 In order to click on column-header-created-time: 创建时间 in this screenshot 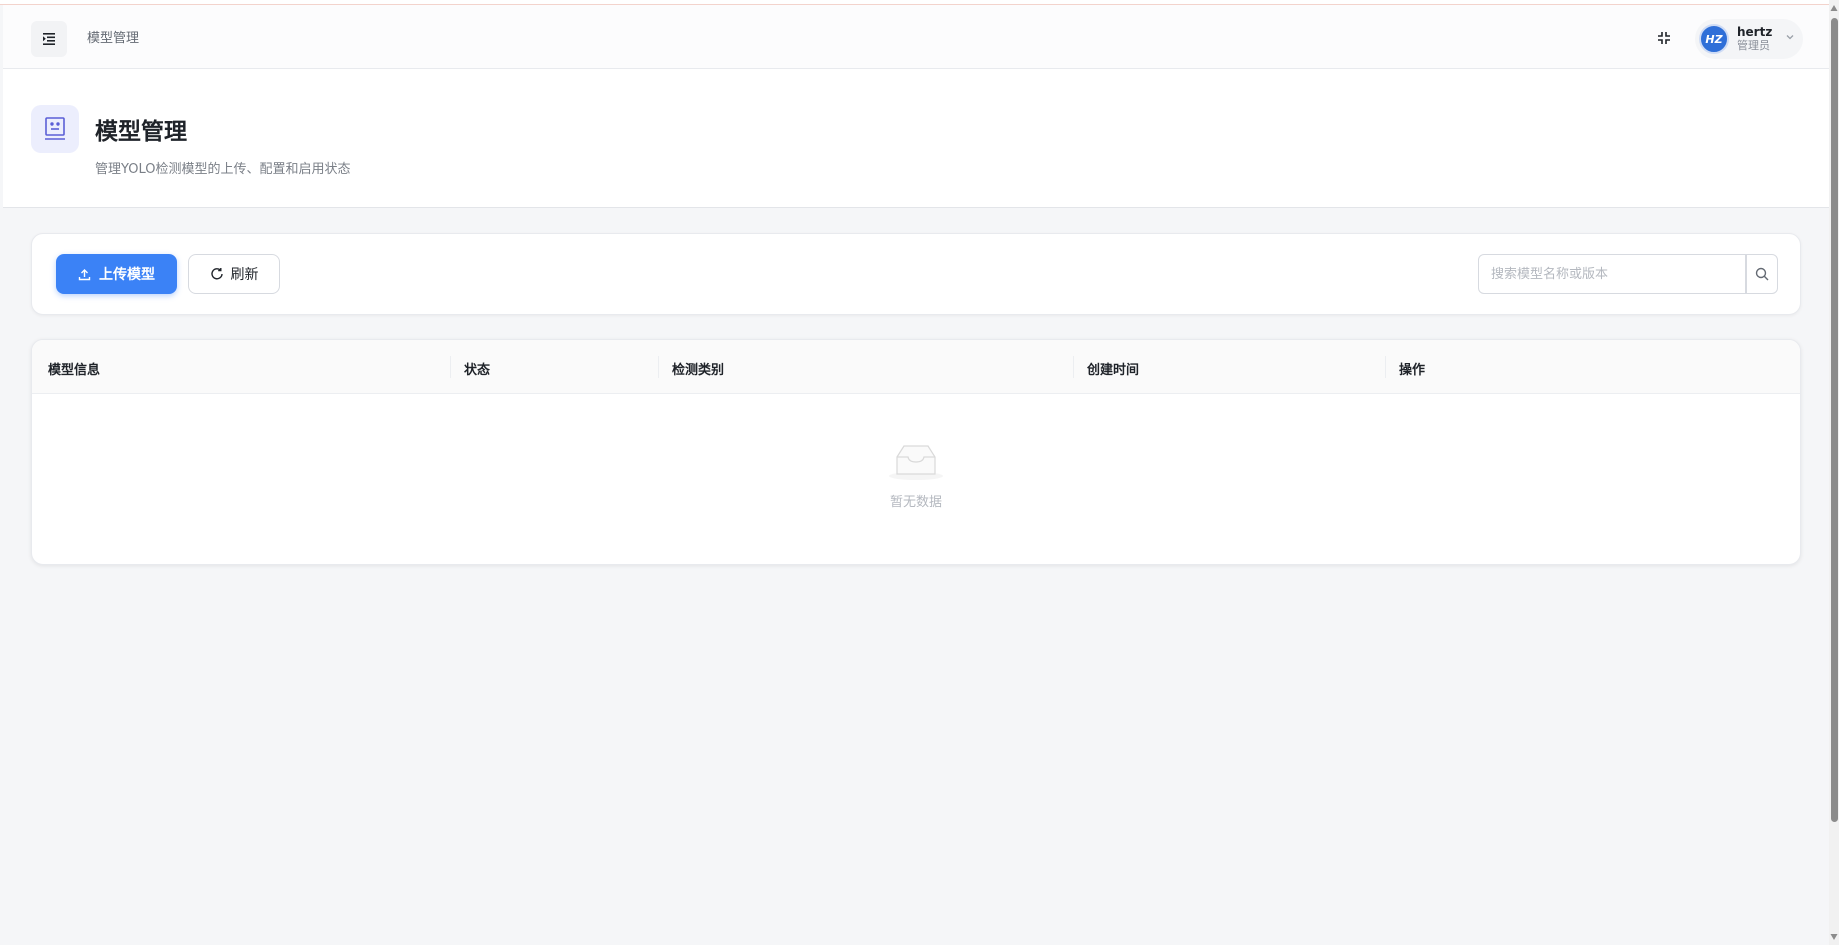, I will do `click(1113, 368)`.